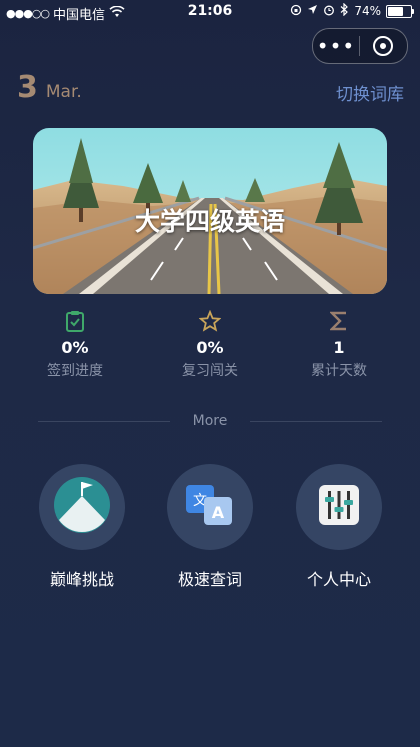  What do you see at coordinates (27, 87) in the screenshot?
I see `date-day: 3` at bounding box center [27, 87].